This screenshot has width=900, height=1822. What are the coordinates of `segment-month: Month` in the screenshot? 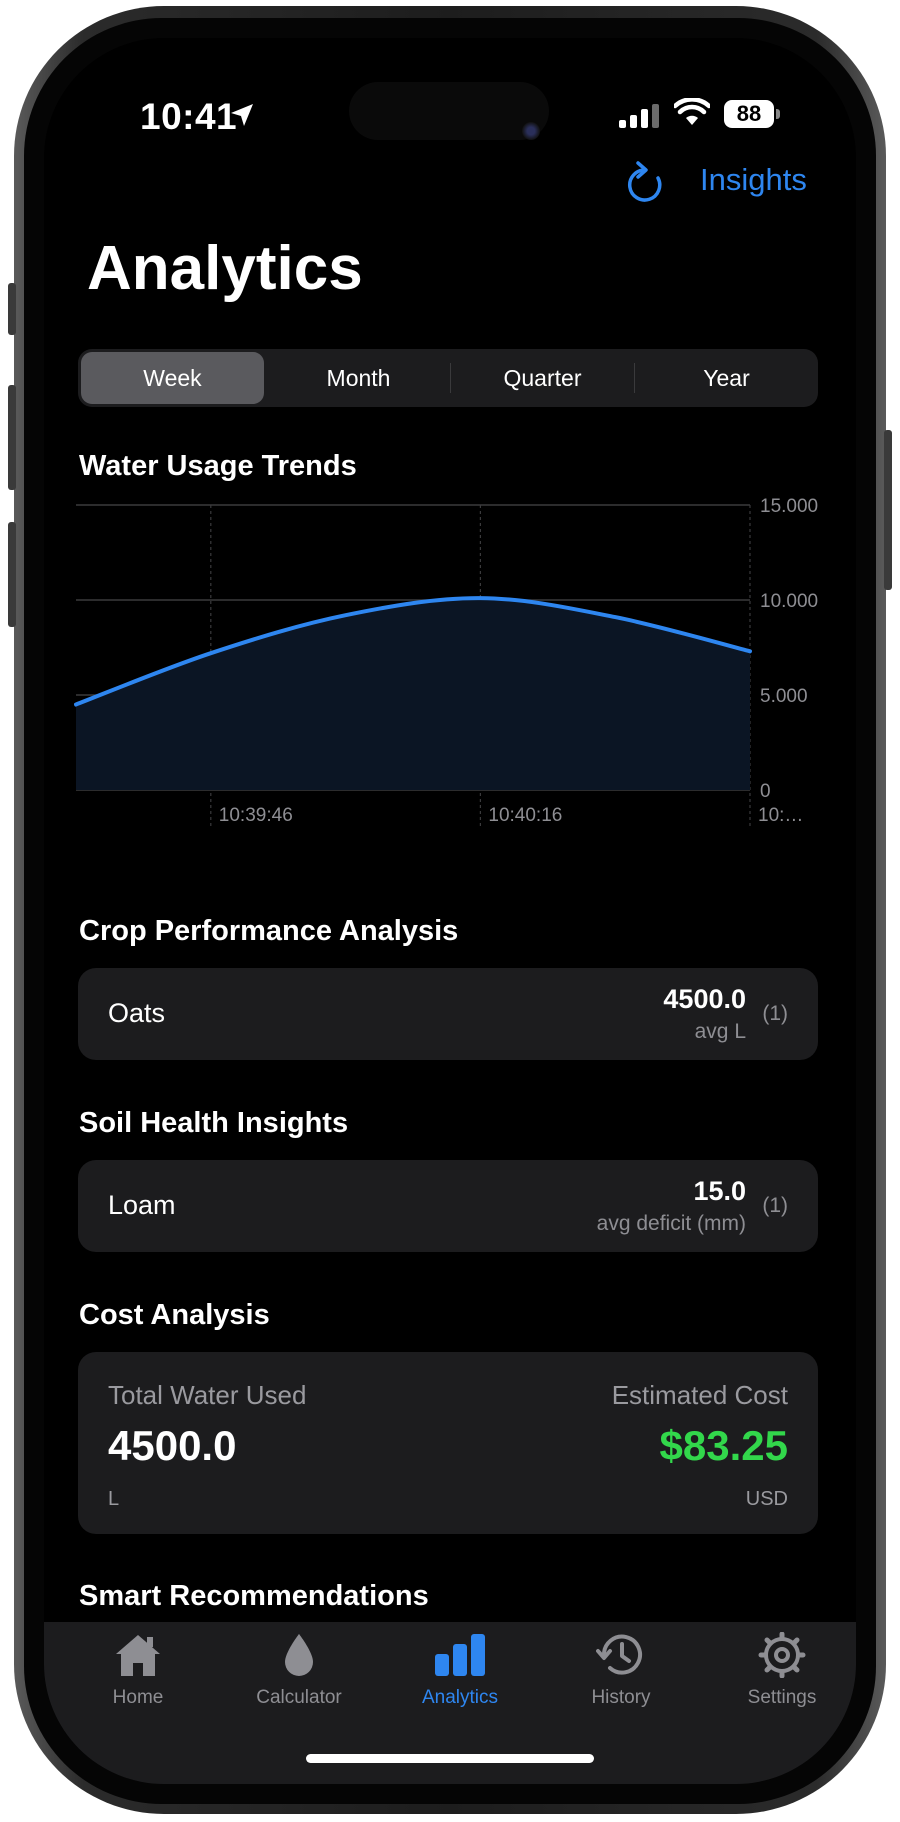 It's located at (358, 378).